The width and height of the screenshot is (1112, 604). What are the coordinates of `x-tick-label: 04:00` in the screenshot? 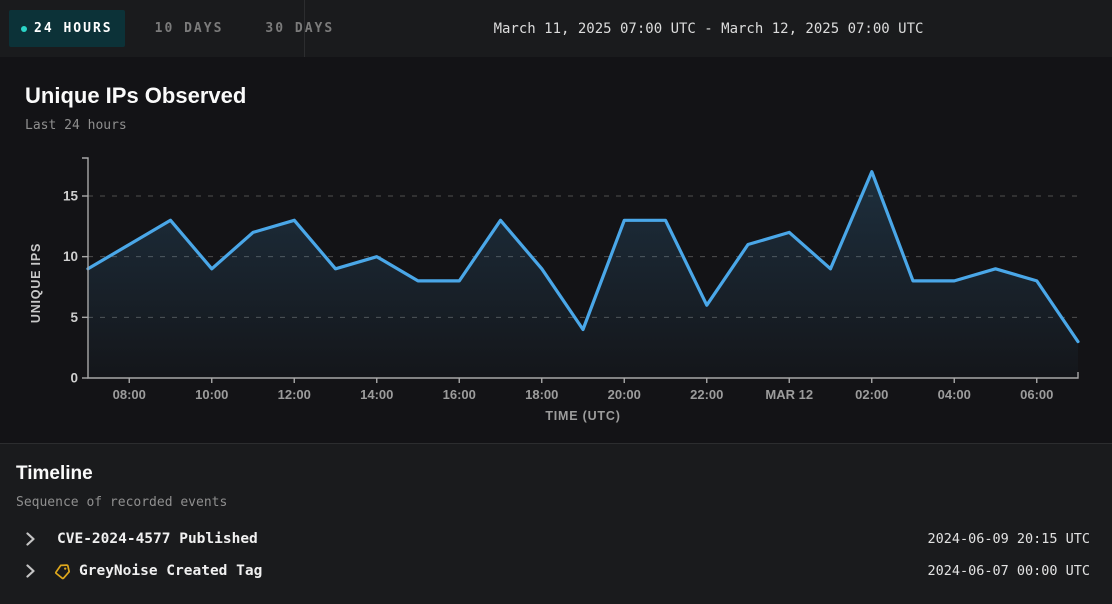 It's located at (954, 394).